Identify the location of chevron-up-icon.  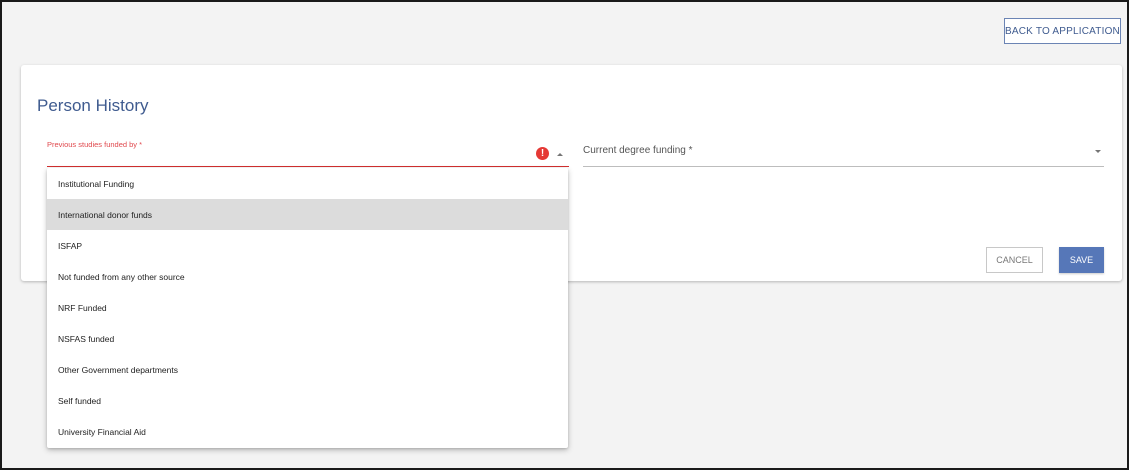
(560, 154).